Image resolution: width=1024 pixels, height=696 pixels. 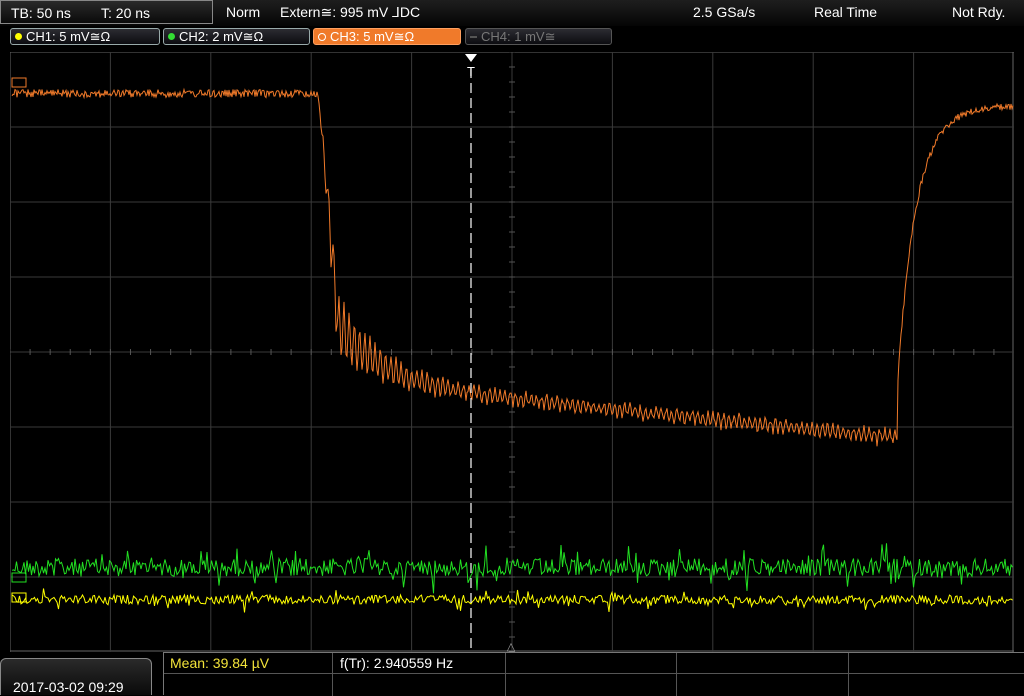 I want to click on trigger-marker-label: T, so click(x=471, y=71).